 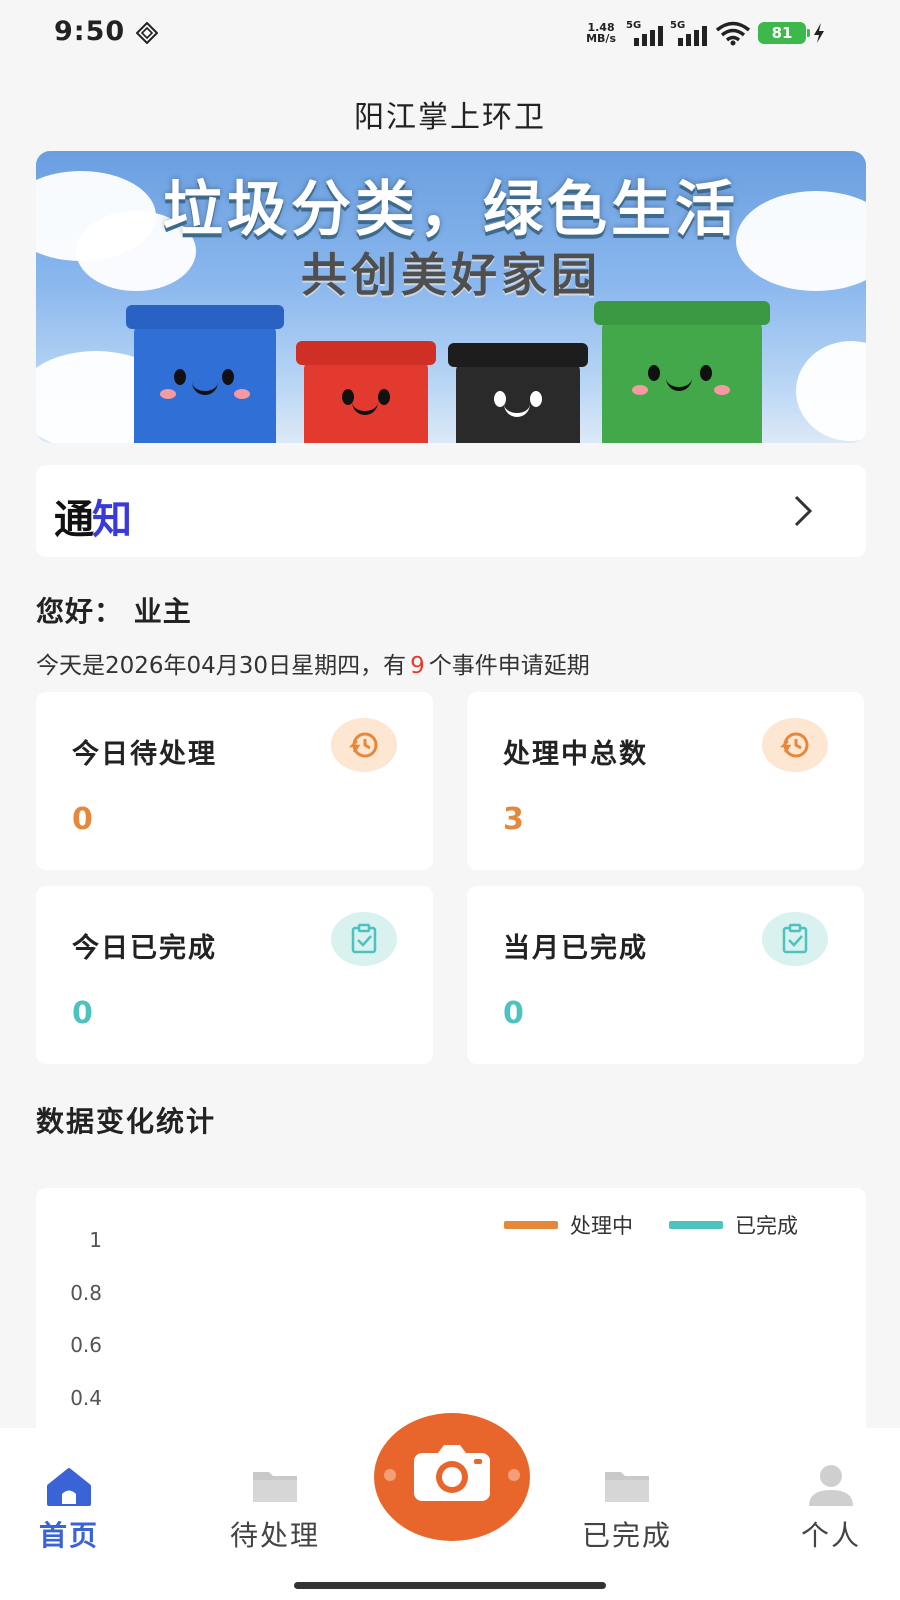 I want to click on user-icon, so click(x=831, y=1485).